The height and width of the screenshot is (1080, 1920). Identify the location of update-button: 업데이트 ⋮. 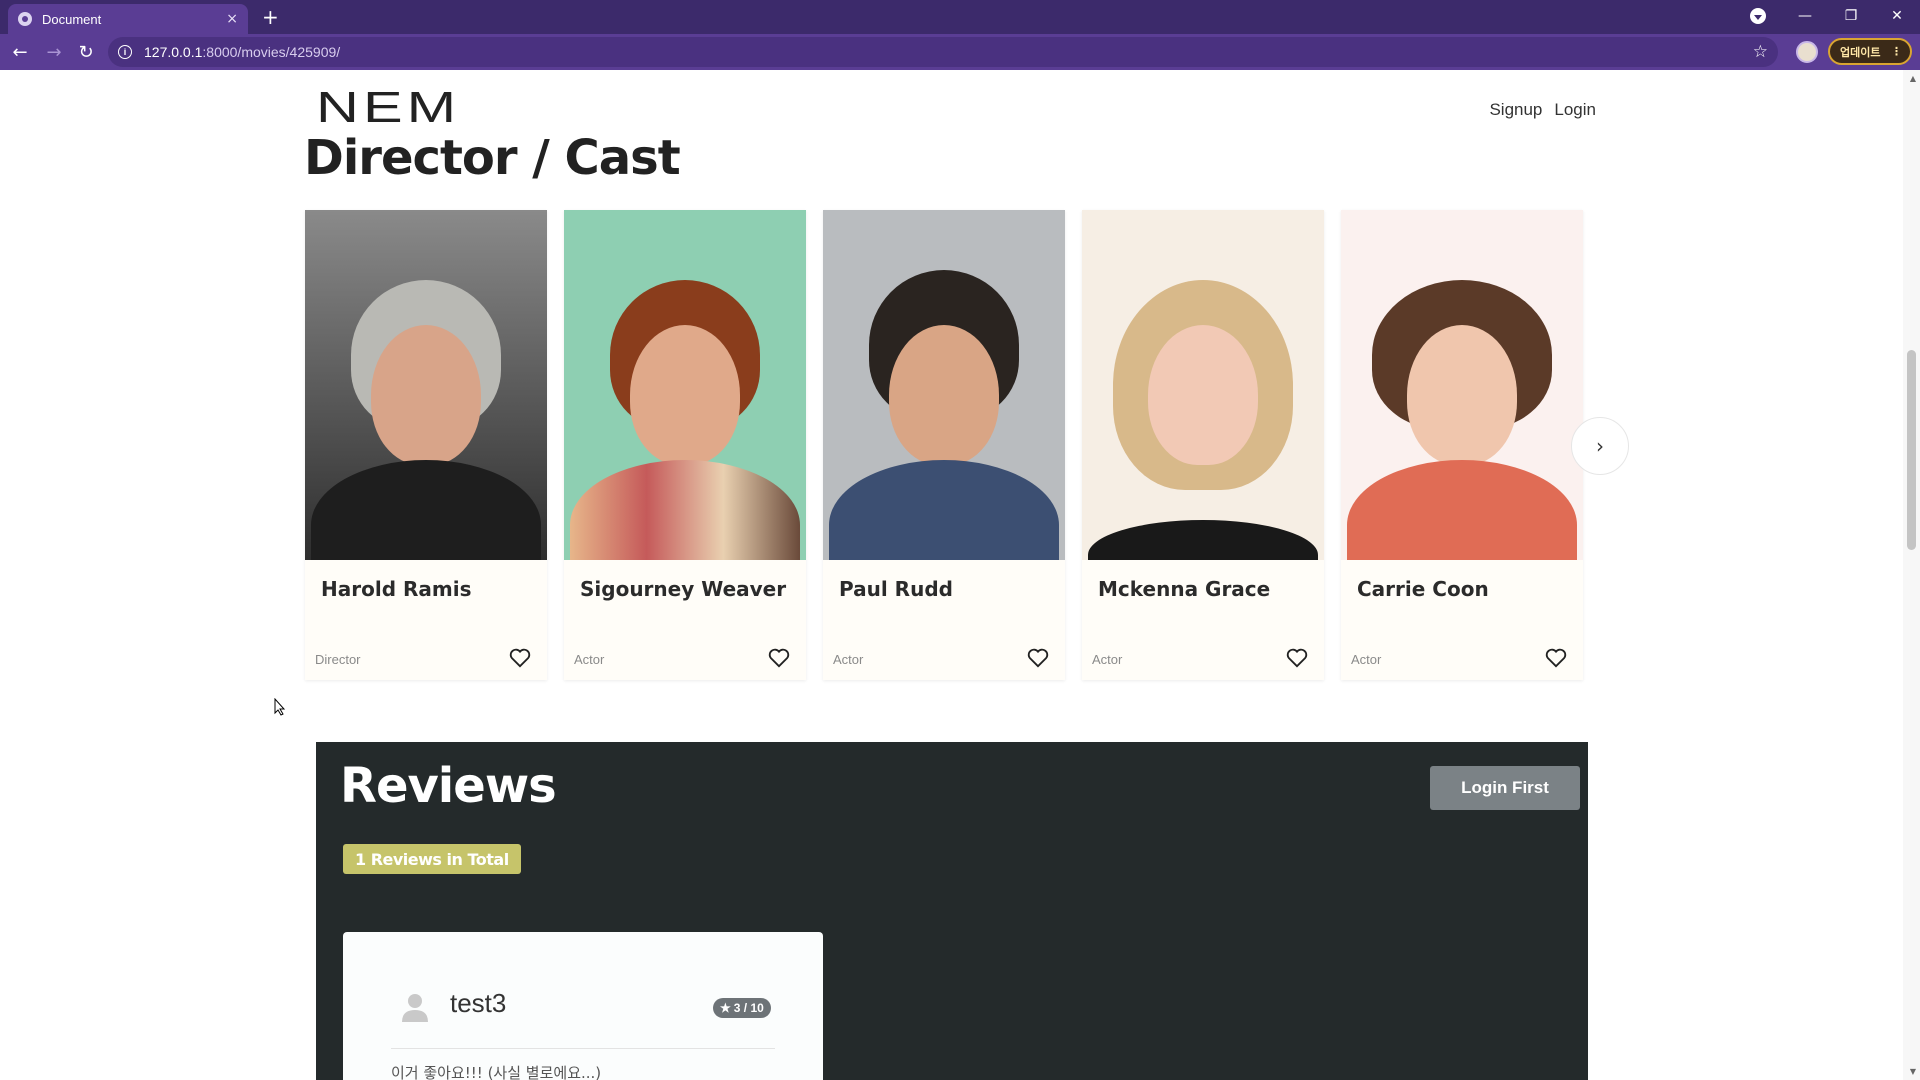
(1870, 51).